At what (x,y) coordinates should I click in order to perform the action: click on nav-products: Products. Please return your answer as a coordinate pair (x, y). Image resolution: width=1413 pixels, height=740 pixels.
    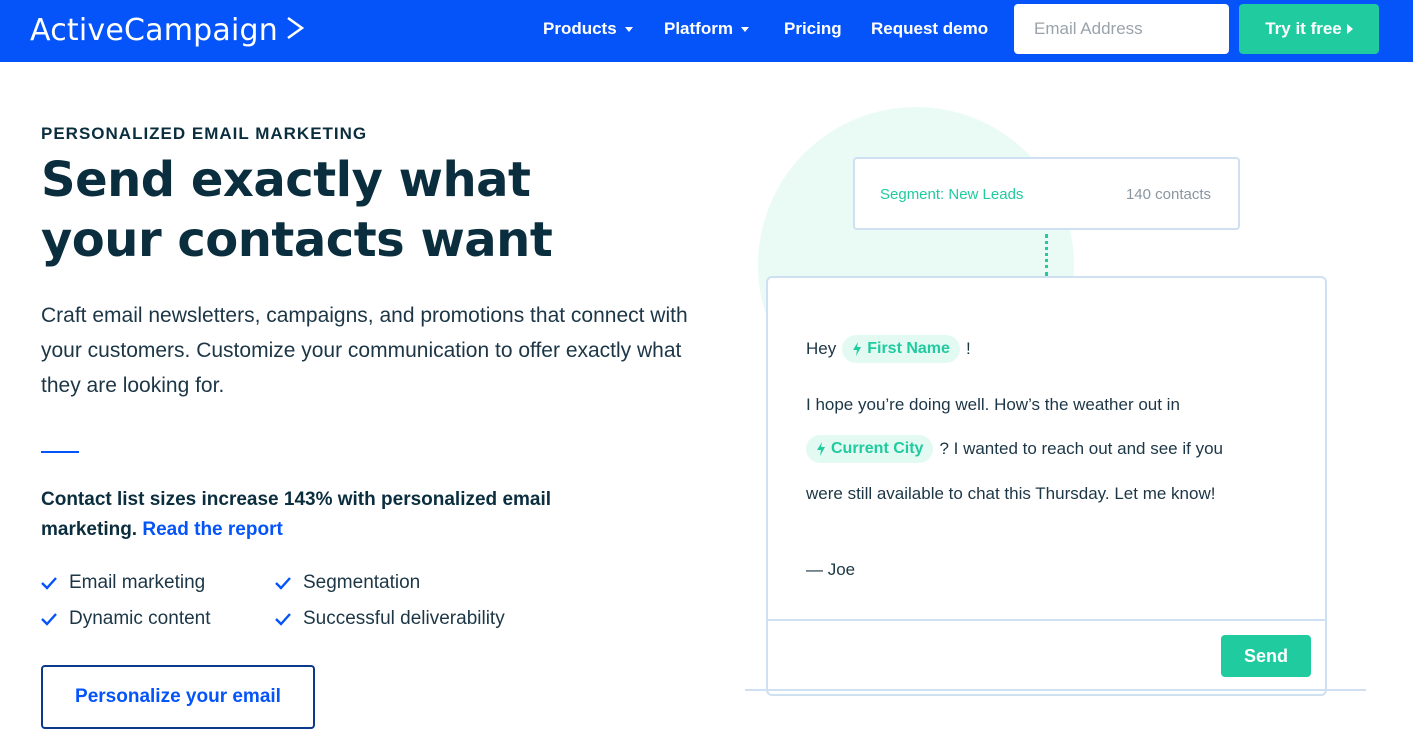
    Looking at the image, I should click on (588, 29).